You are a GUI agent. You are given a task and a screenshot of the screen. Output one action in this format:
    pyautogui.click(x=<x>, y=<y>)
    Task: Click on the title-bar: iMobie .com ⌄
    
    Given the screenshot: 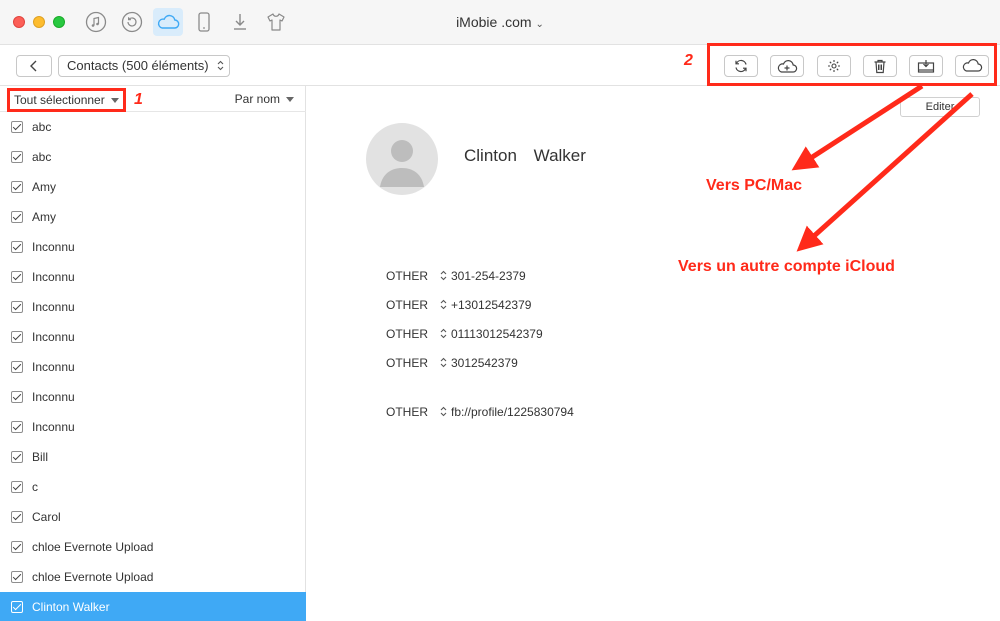 What is the action you would take?
    pyautogui.click(x=500, y=22)
    